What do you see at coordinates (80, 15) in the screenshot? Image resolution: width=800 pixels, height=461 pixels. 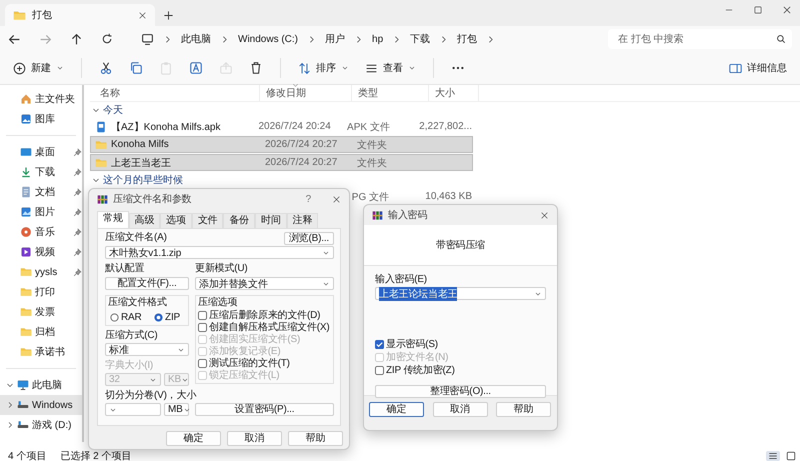 I see `tab: 打包` at bounding box center [80, 15].